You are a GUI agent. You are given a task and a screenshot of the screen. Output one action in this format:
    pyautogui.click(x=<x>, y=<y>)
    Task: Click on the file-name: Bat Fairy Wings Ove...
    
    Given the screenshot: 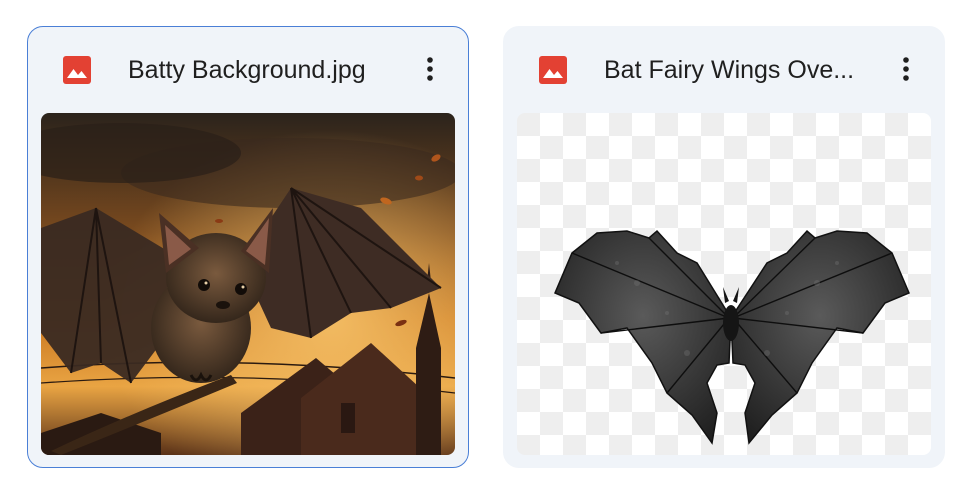 What is the action you would take?
    pyautogui.click(x=738, y=70)
    